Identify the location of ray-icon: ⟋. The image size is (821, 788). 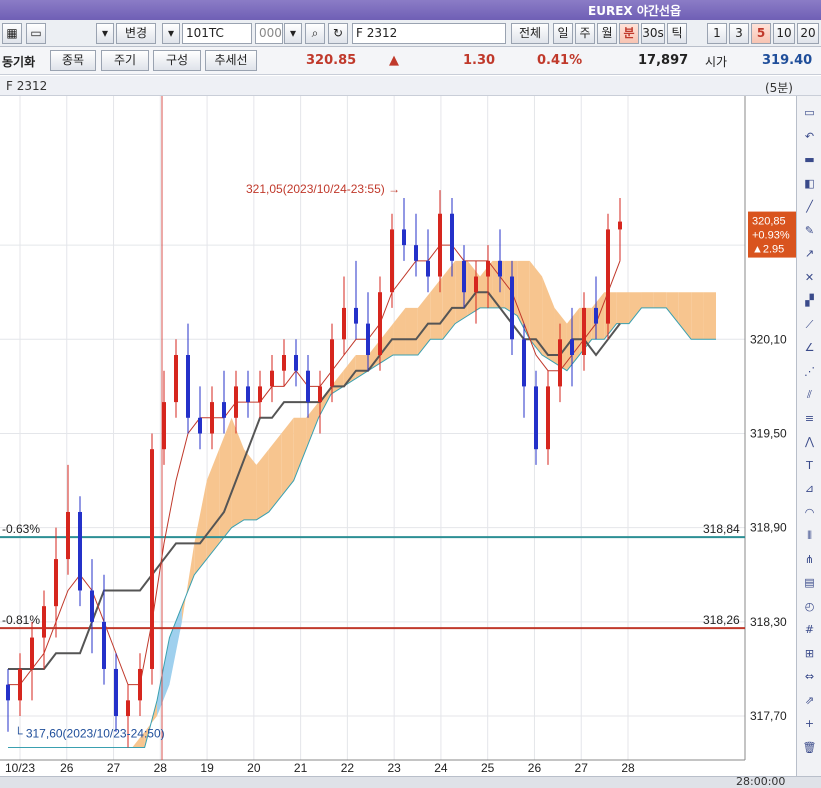
(809, 324).